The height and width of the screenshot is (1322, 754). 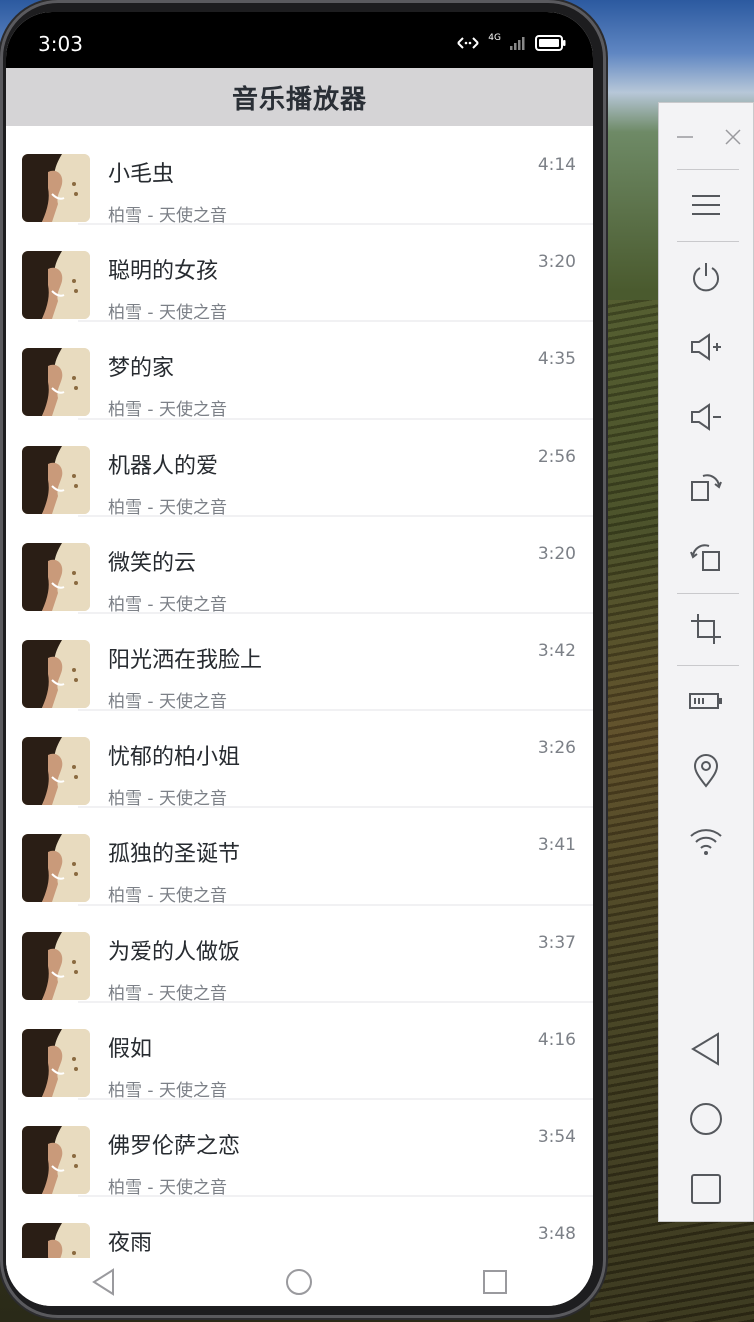 I want to click on song-duration: 3:26, so click(x=556, y=748).